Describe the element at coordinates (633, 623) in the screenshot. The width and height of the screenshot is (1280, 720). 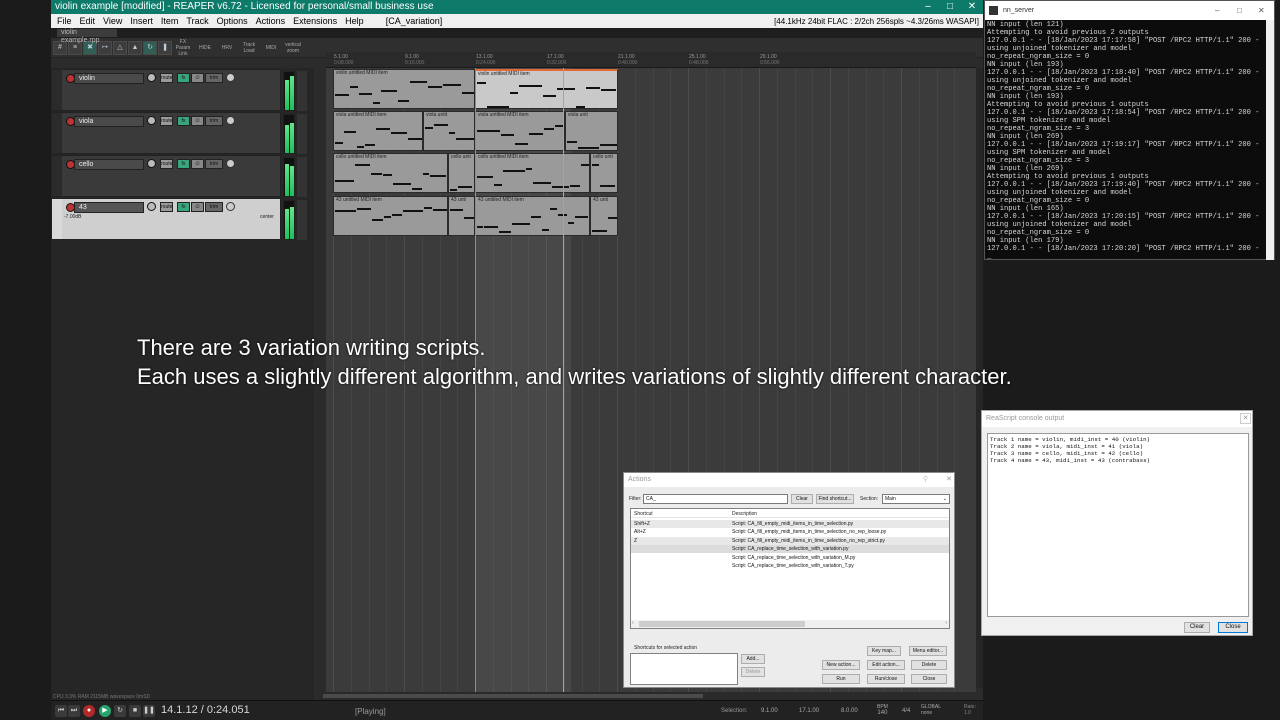
I see `scroll-left-icon: ‹` at that location.